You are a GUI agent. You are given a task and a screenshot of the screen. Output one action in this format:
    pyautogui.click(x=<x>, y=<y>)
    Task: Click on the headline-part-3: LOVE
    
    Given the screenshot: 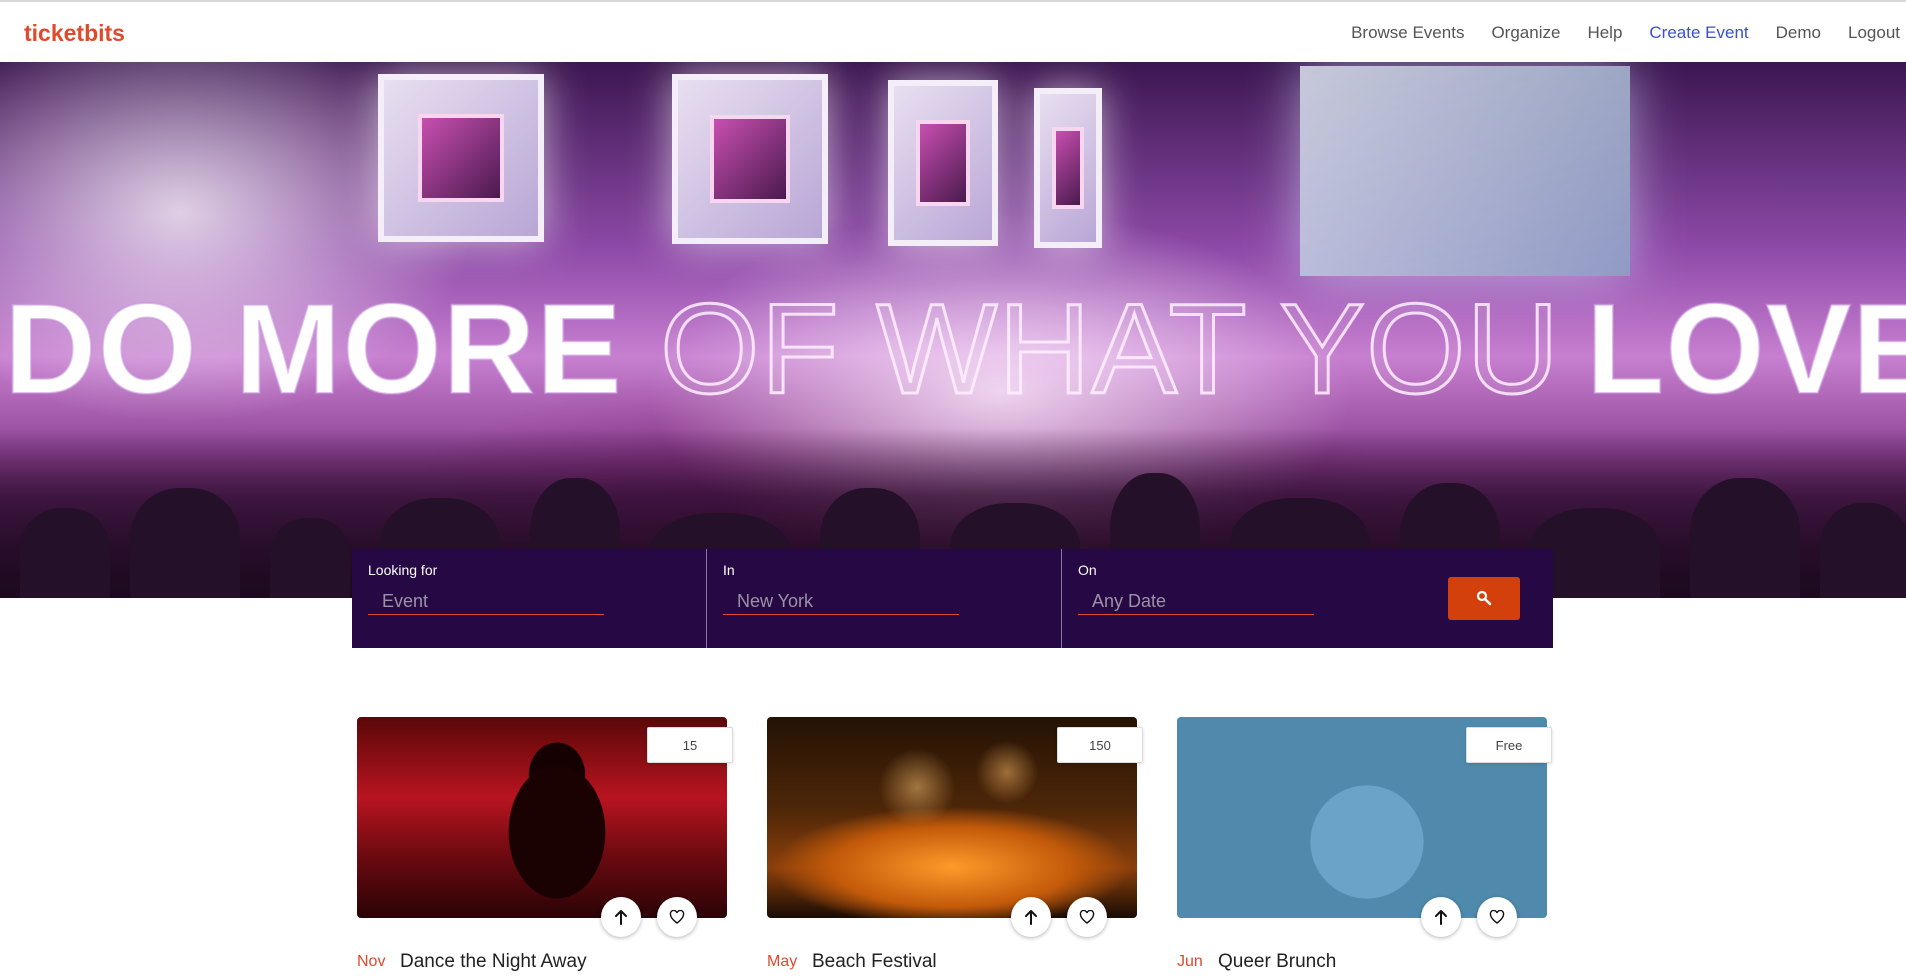 What is the action you would take?
    pyautogui.click(x=1745, y=349)
    